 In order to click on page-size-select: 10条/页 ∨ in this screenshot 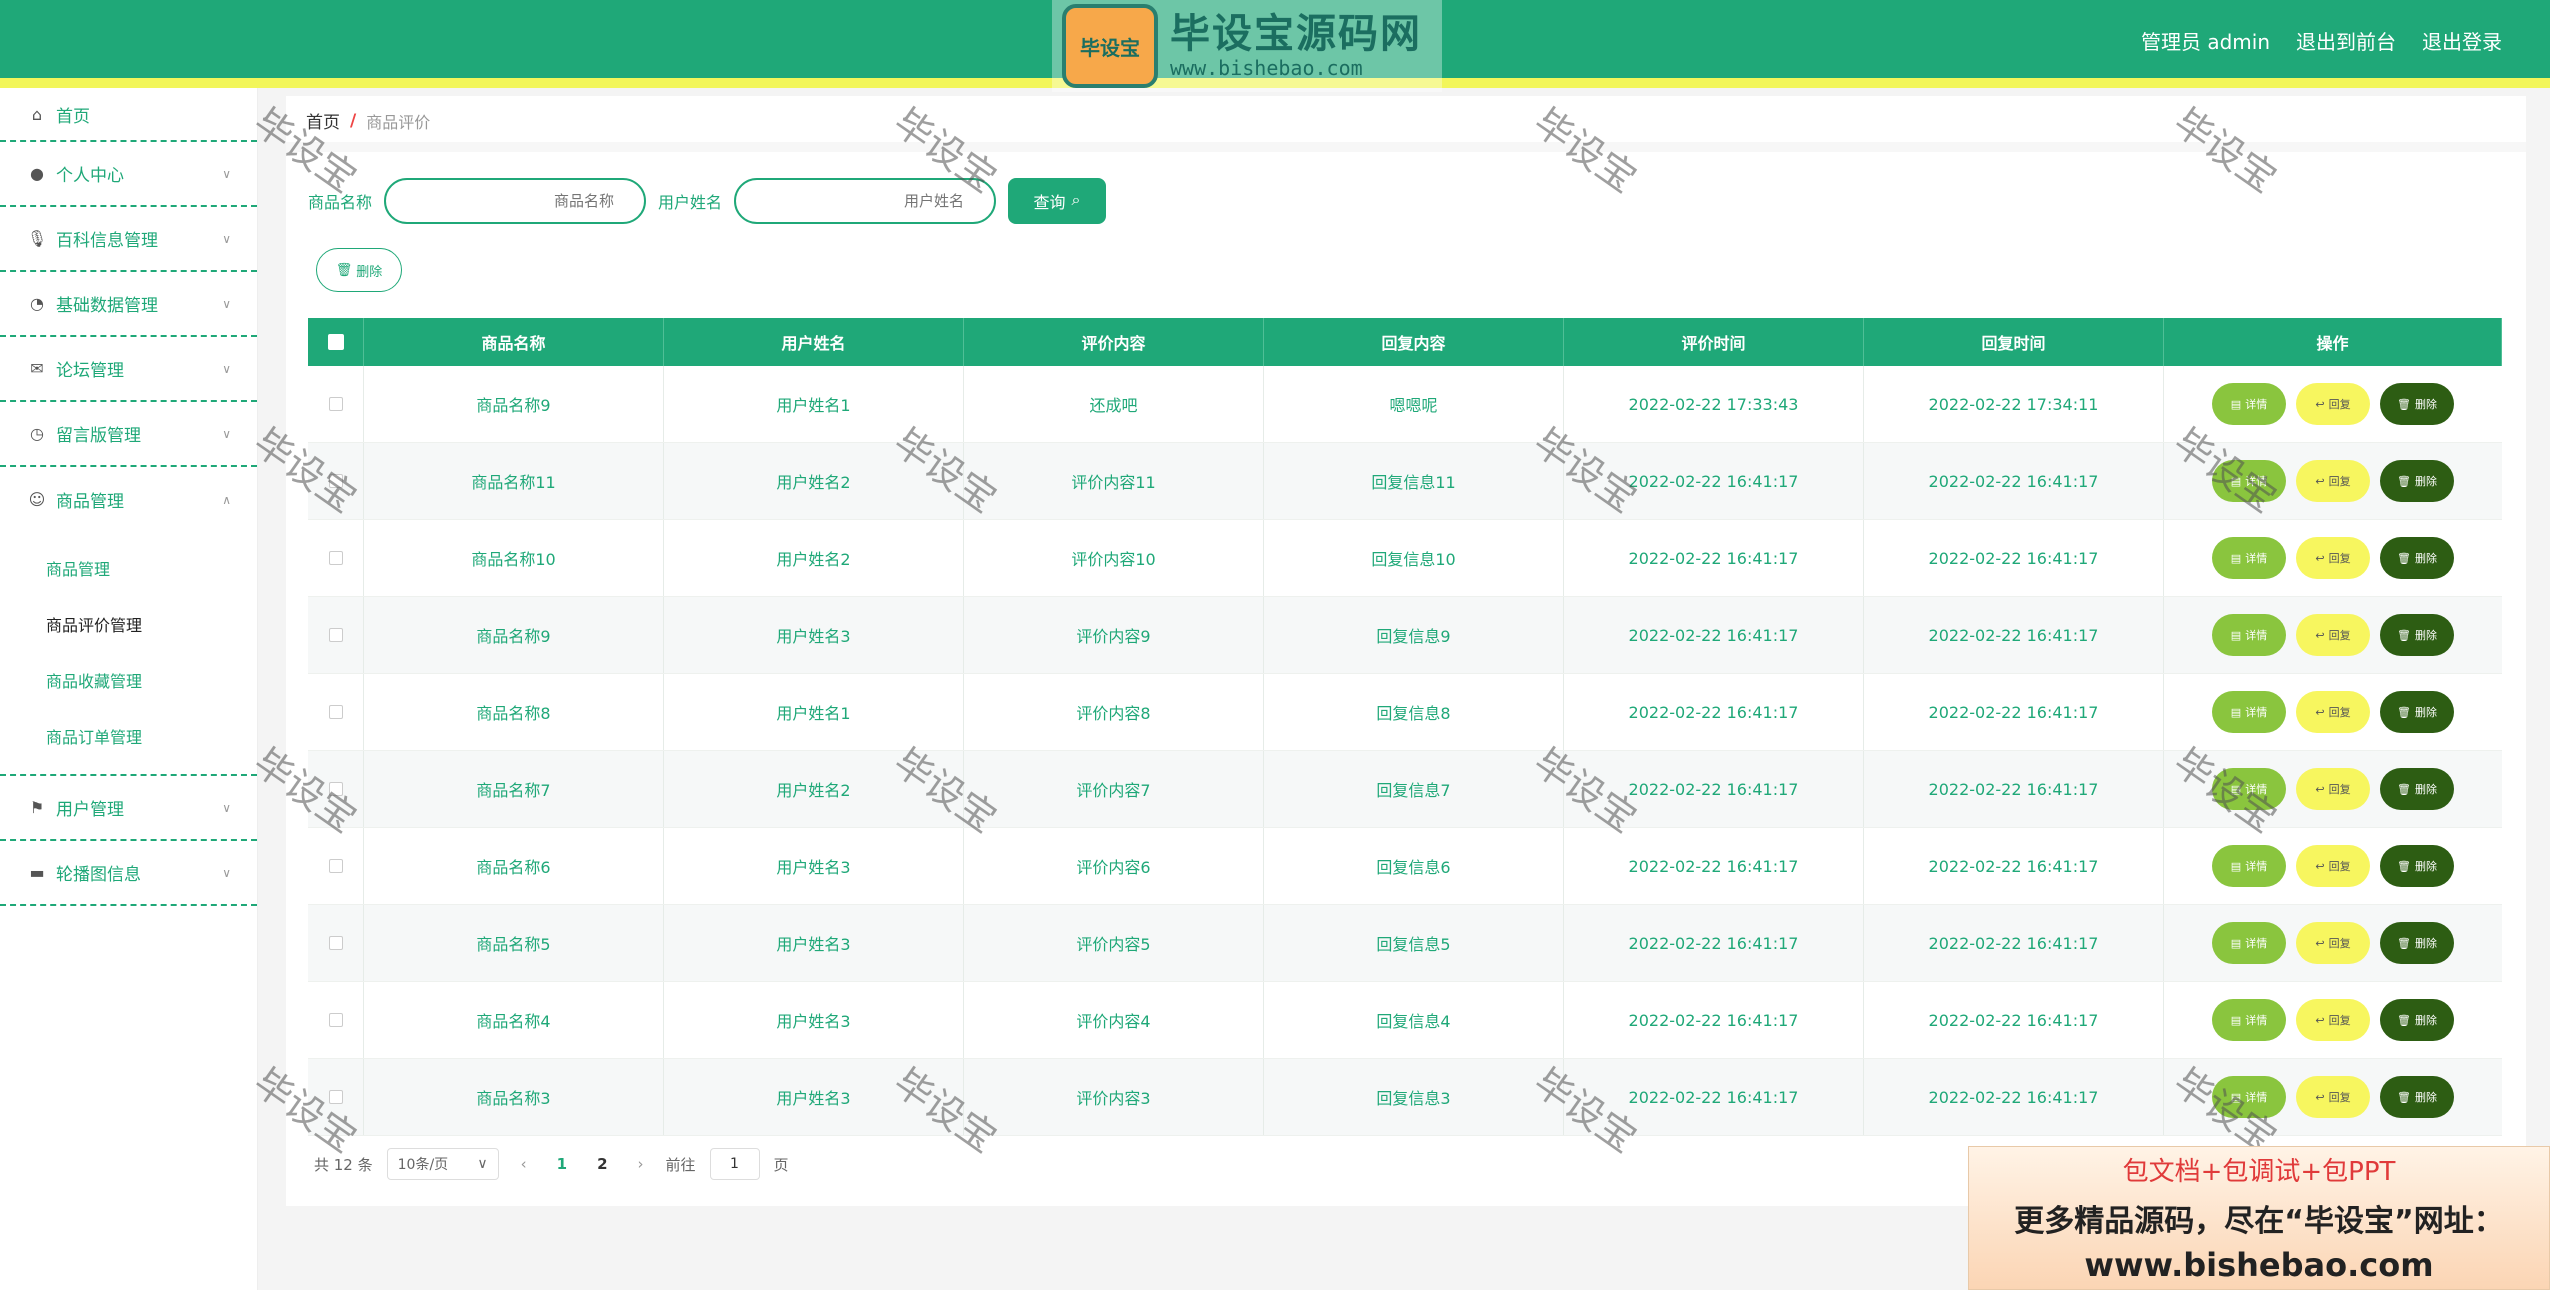, I will do `click(442, 1164)`.